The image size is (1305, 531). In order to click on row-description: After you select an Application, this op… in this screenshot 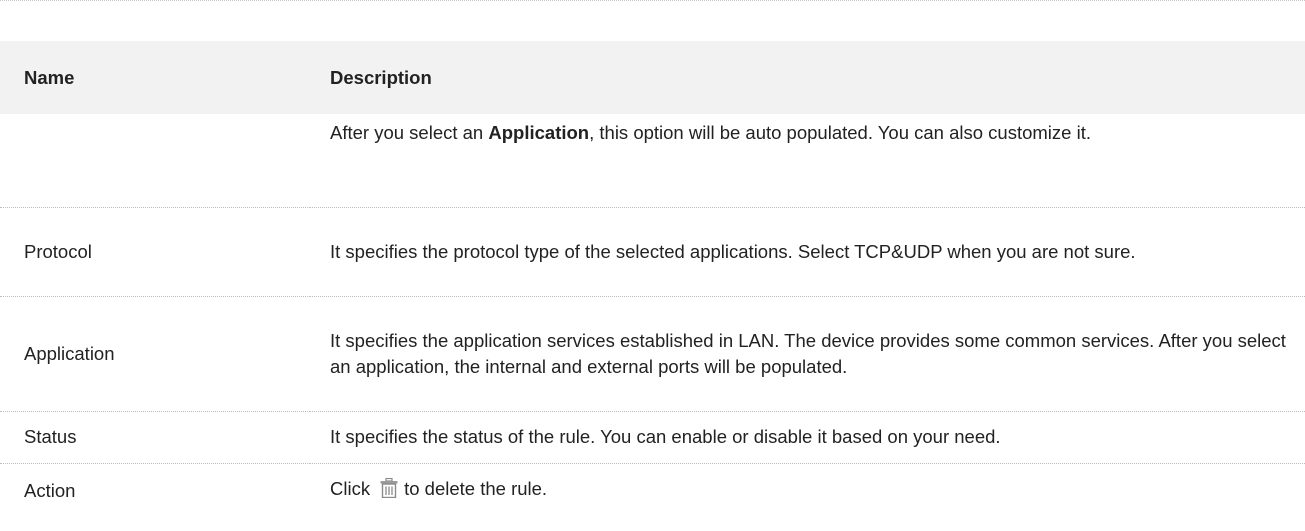, I will do `click(807, 161)`.